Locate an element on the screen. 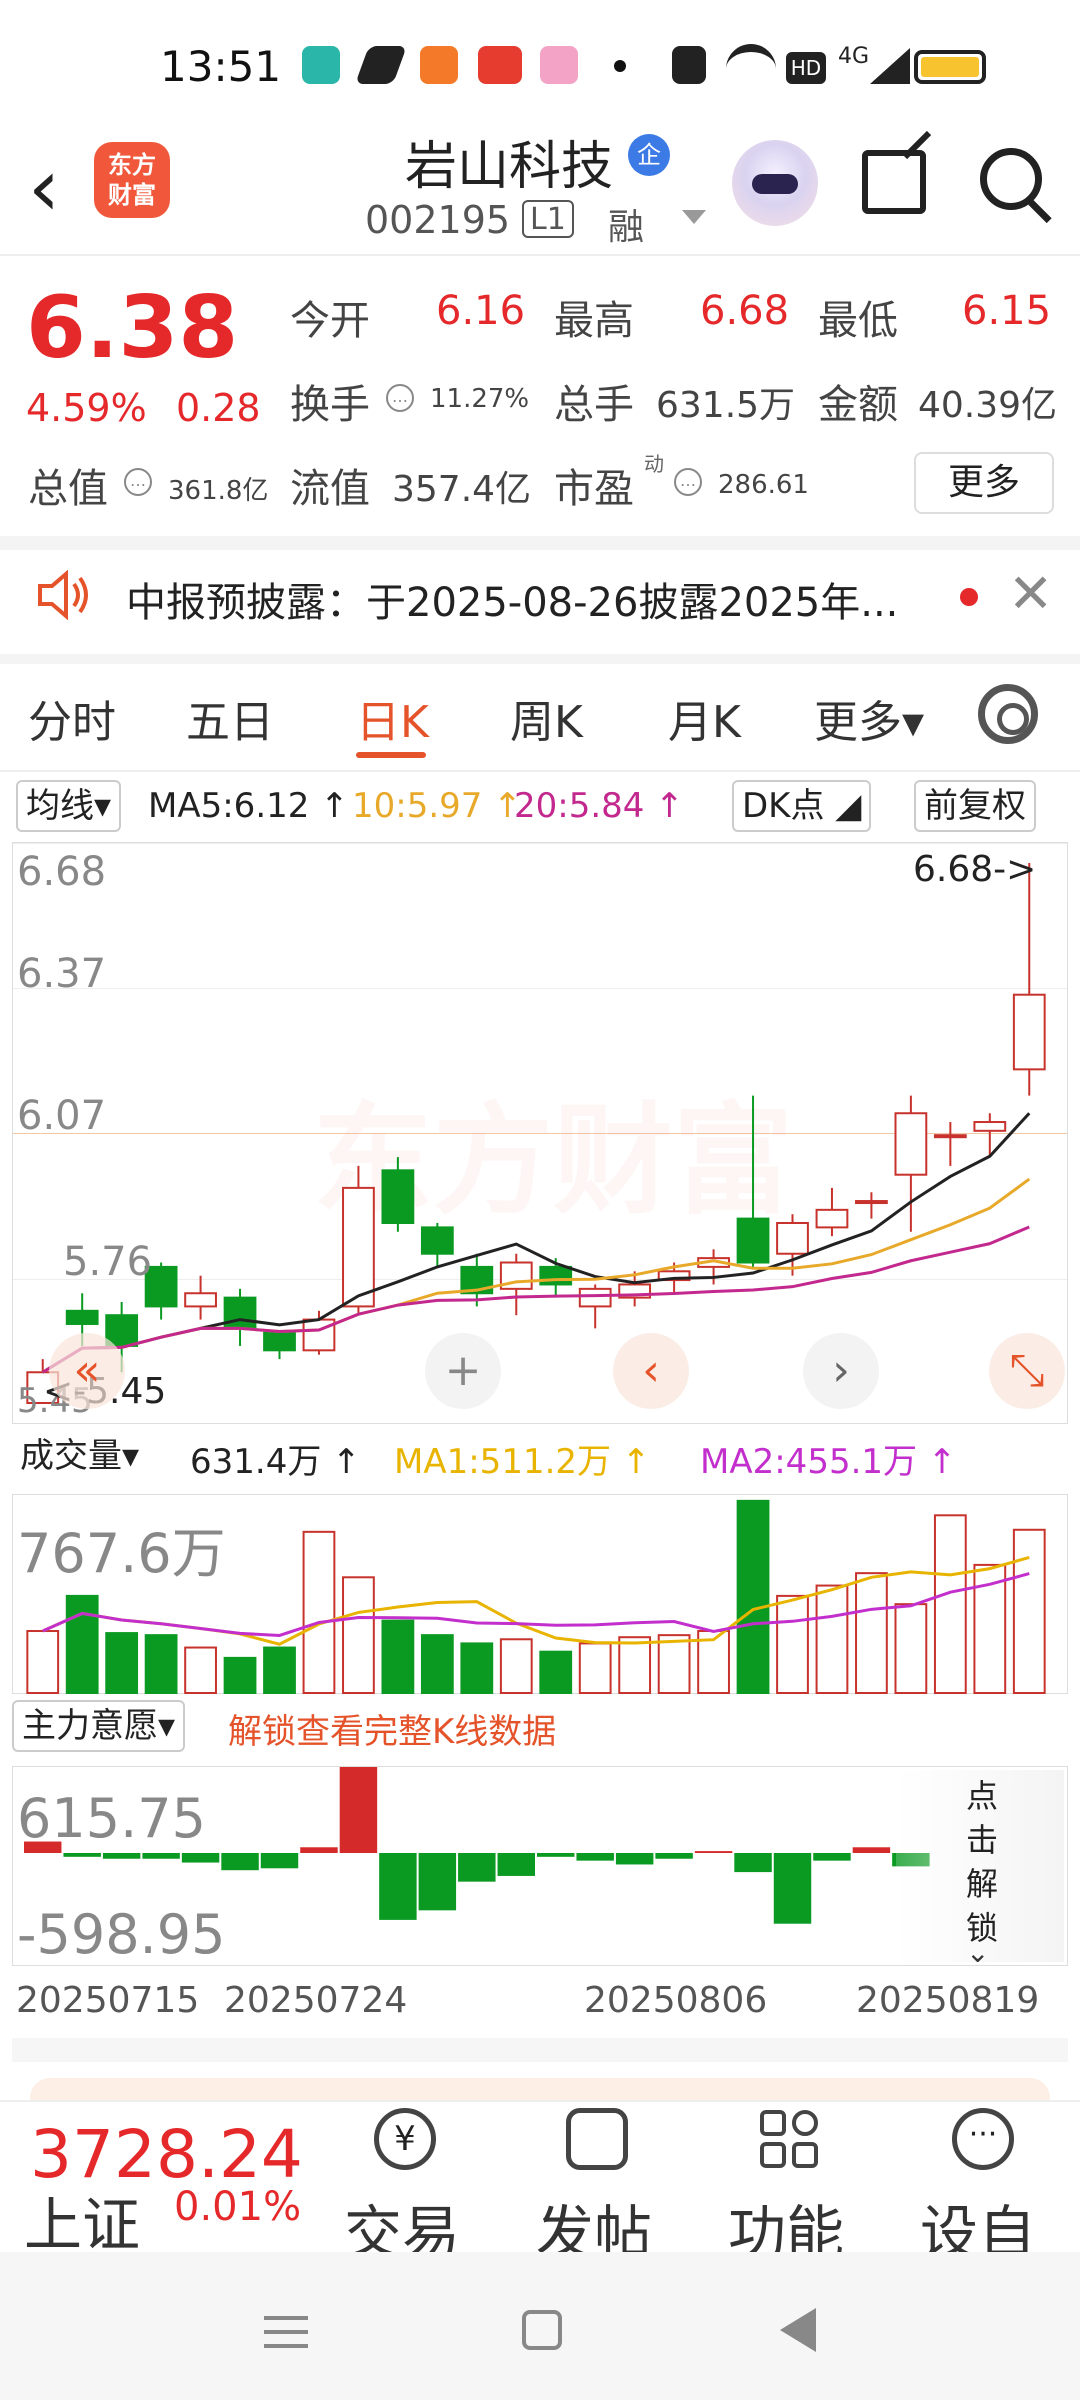 The image size is (1080, 2400). hd-icon: HD is located at coordinates (806, 68).